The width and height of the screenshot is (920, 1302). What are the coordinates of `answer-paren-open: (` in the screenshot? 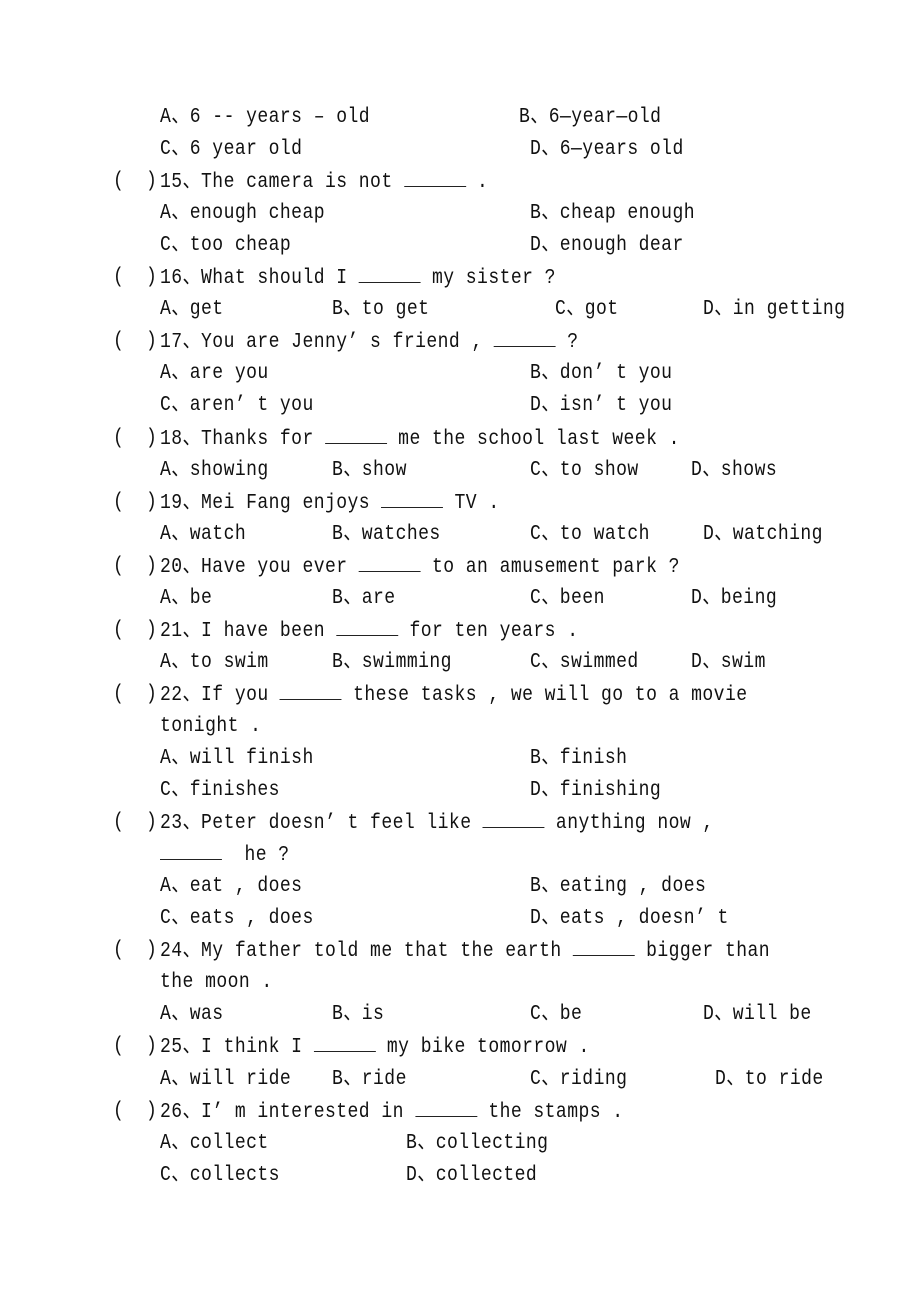 It's located at (119, 342).